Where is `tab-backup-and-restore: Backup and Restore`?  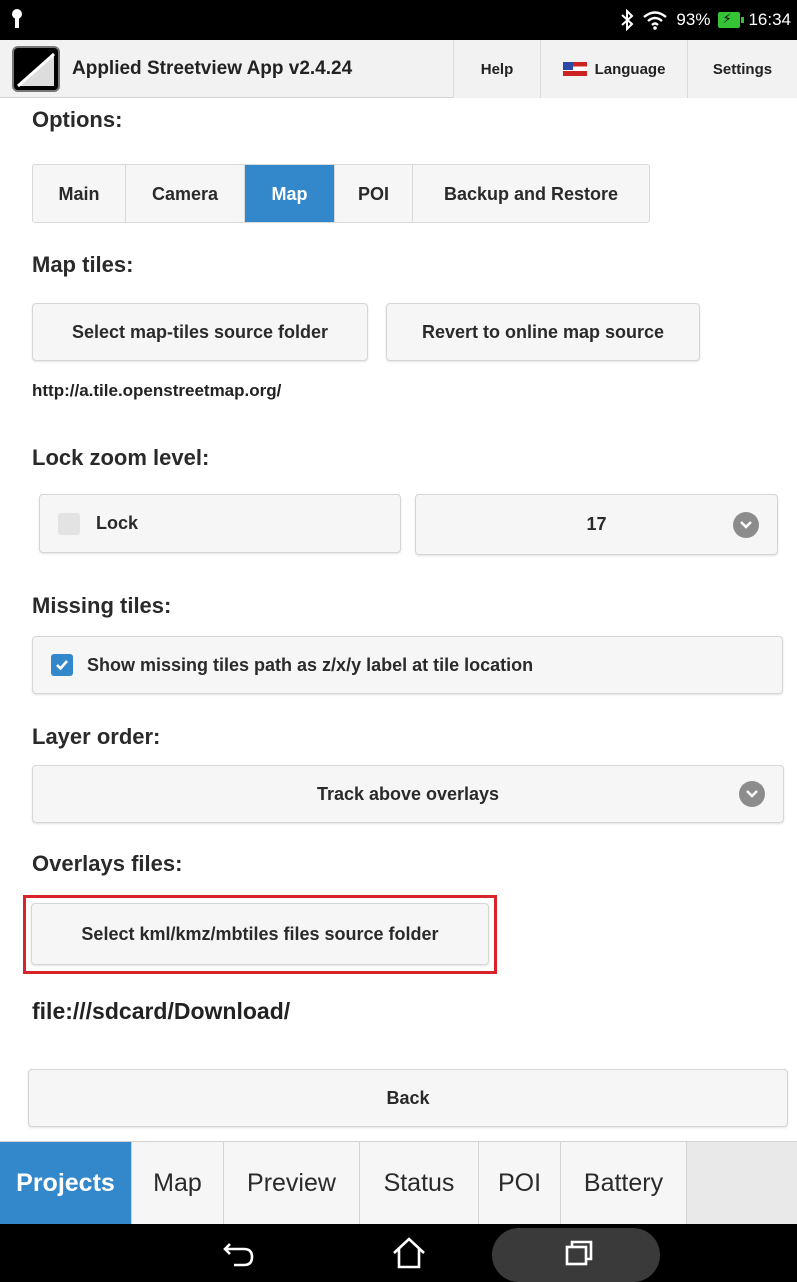
tab-backup-and-restore: Backup and Restore is located at coordinates (531, 193).